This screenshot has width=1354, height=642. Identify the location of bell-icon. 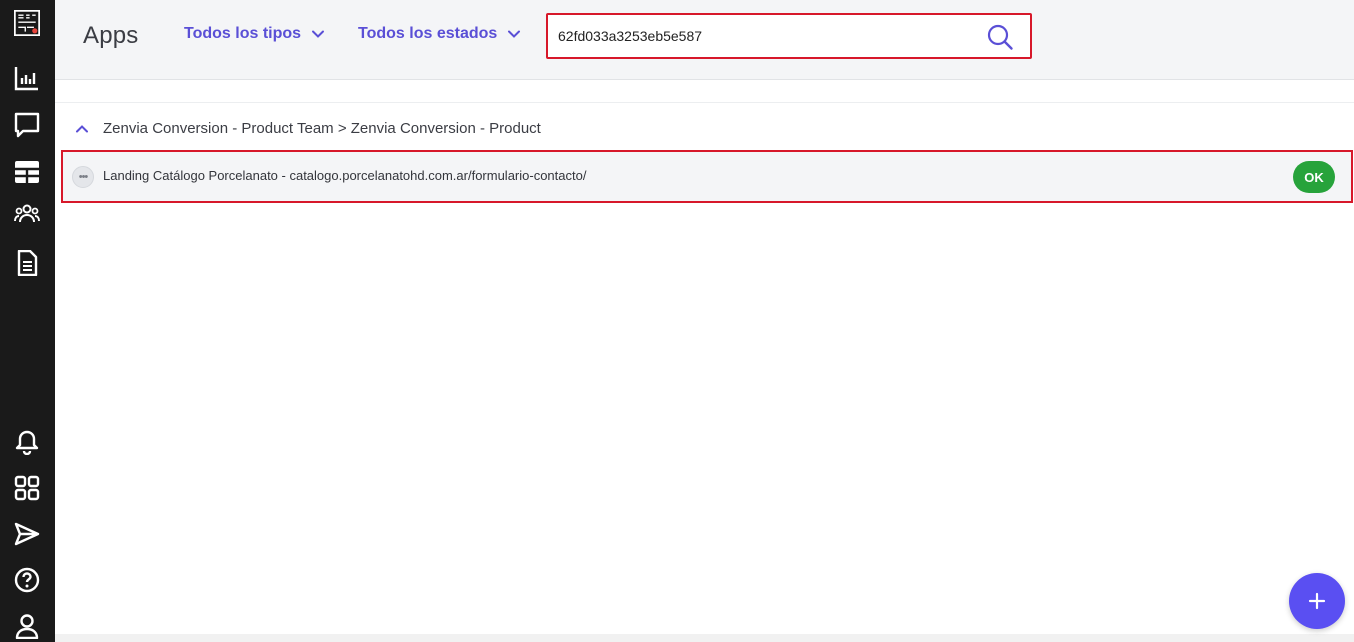
(27, 442).